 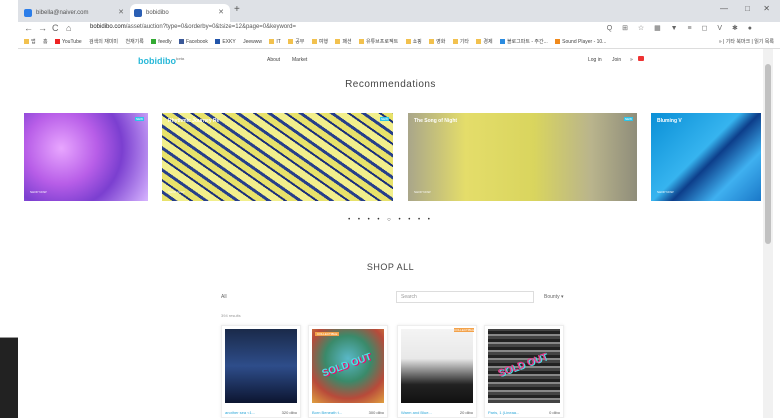 I want to click on maximize-button: □, so click(x=747, y=8).